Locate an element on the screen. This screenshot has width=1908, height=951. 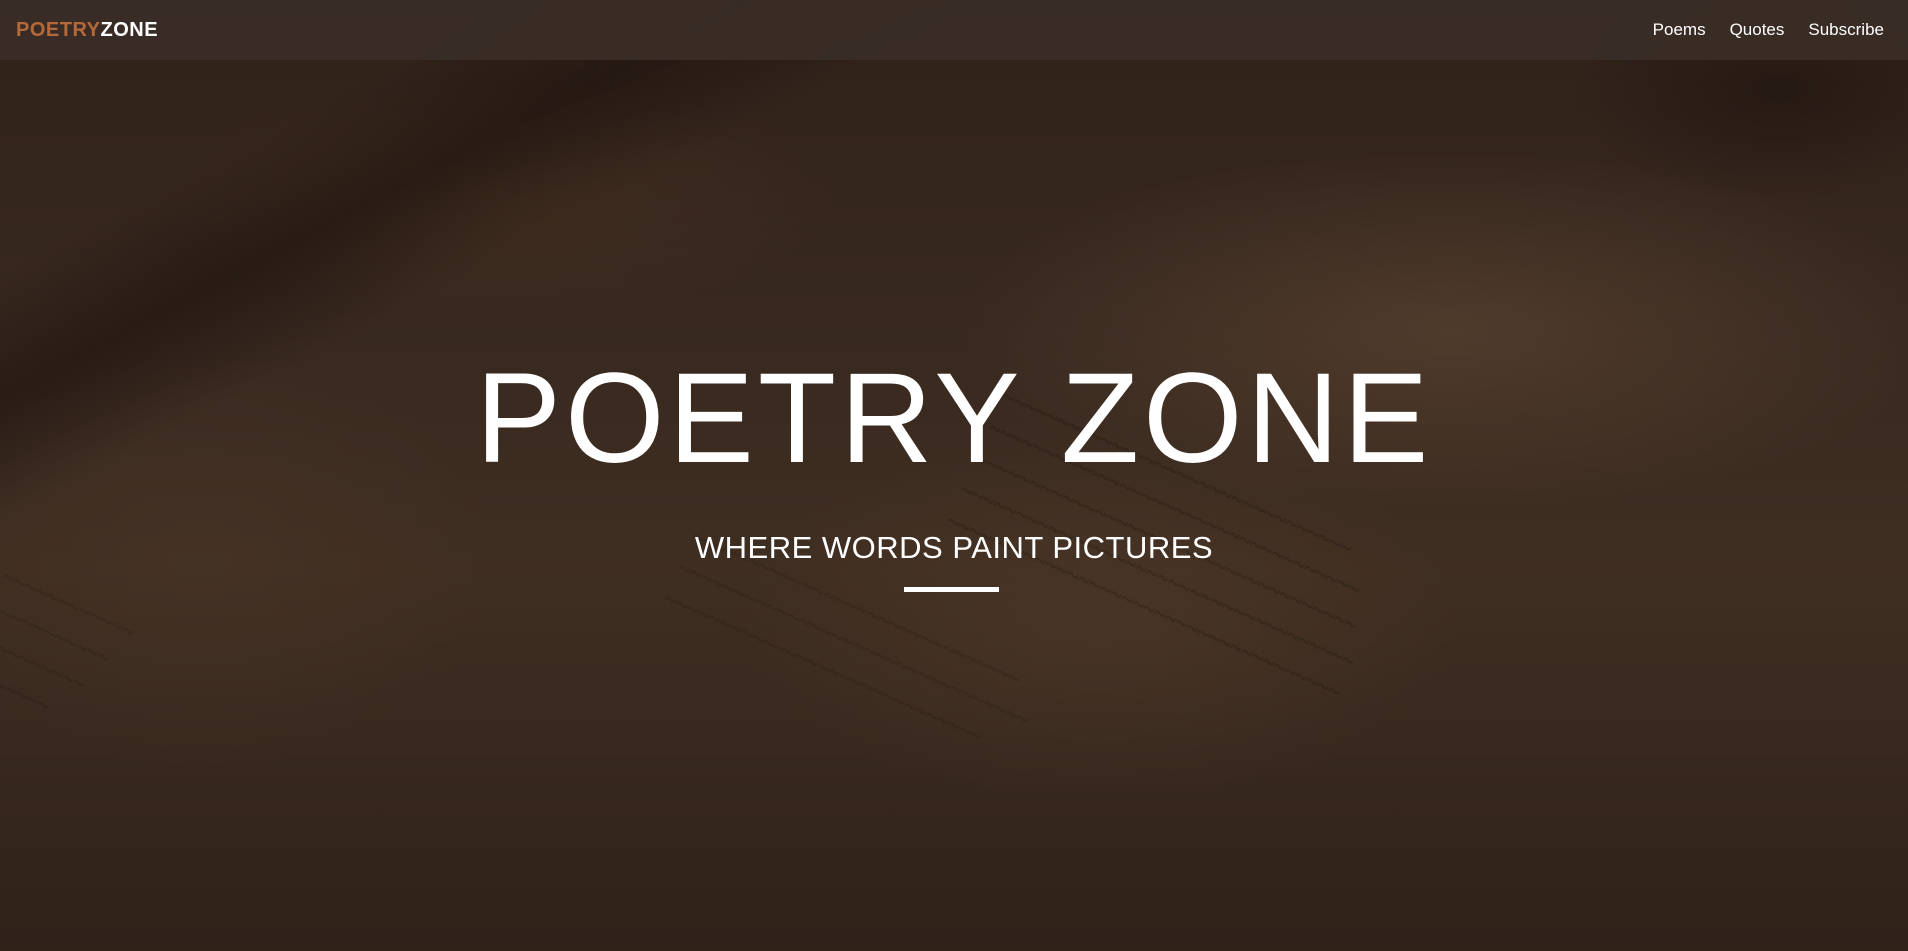
brand-logo-link: POETRYZONE is located at coordinates (87, 30).